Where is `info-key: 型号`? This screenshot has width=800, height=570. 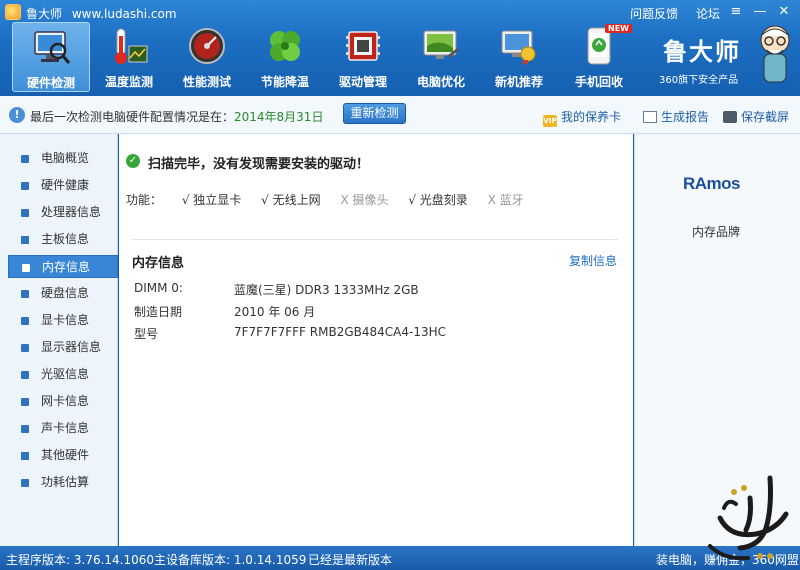
info-key: 型号 is located at coordinates (146, 334).